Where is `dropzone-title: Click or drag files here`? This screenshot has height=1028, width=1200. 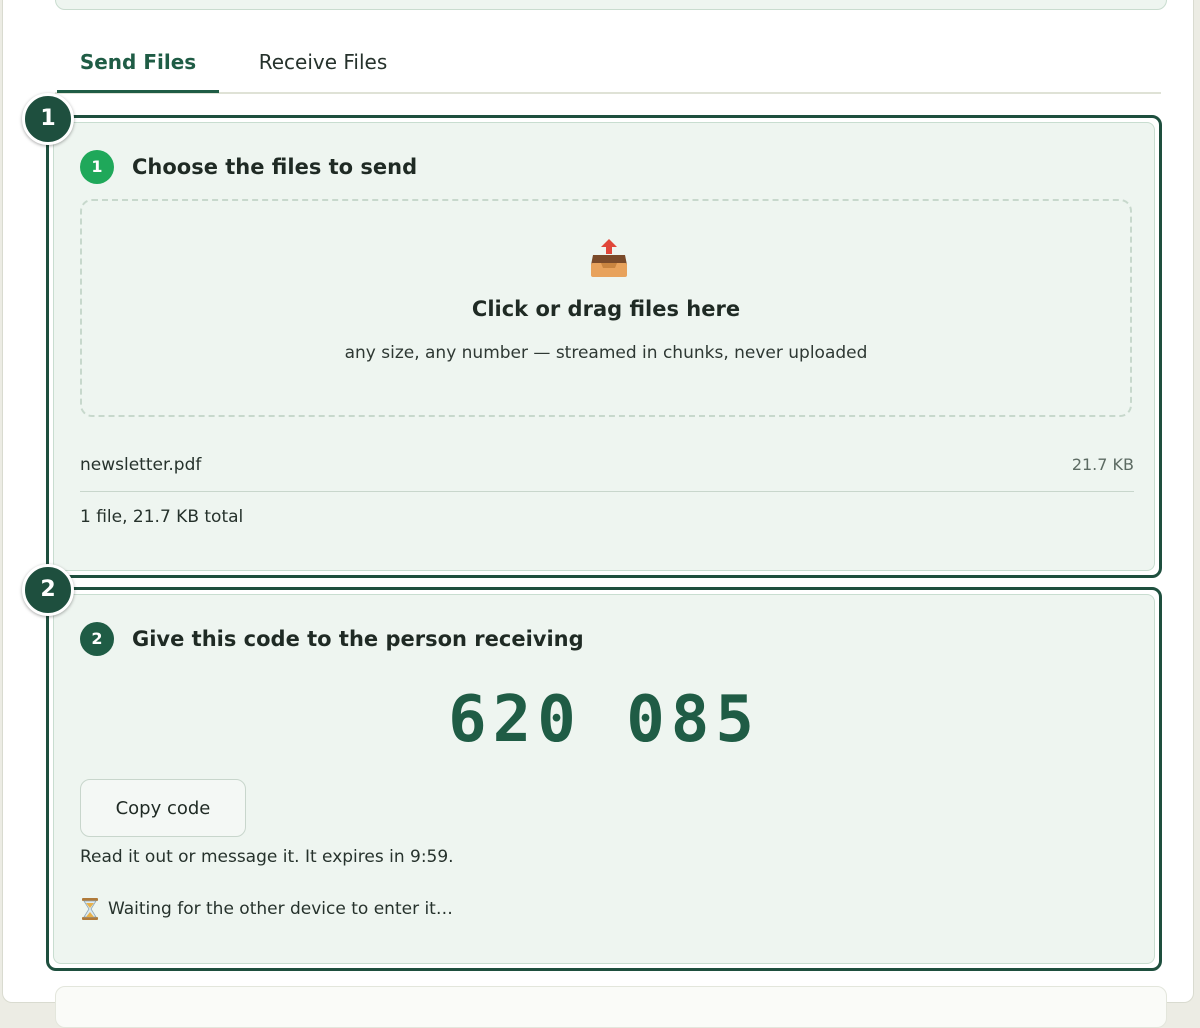
dropzone-title: Click or drag files here is located at coordinates (606, 309).